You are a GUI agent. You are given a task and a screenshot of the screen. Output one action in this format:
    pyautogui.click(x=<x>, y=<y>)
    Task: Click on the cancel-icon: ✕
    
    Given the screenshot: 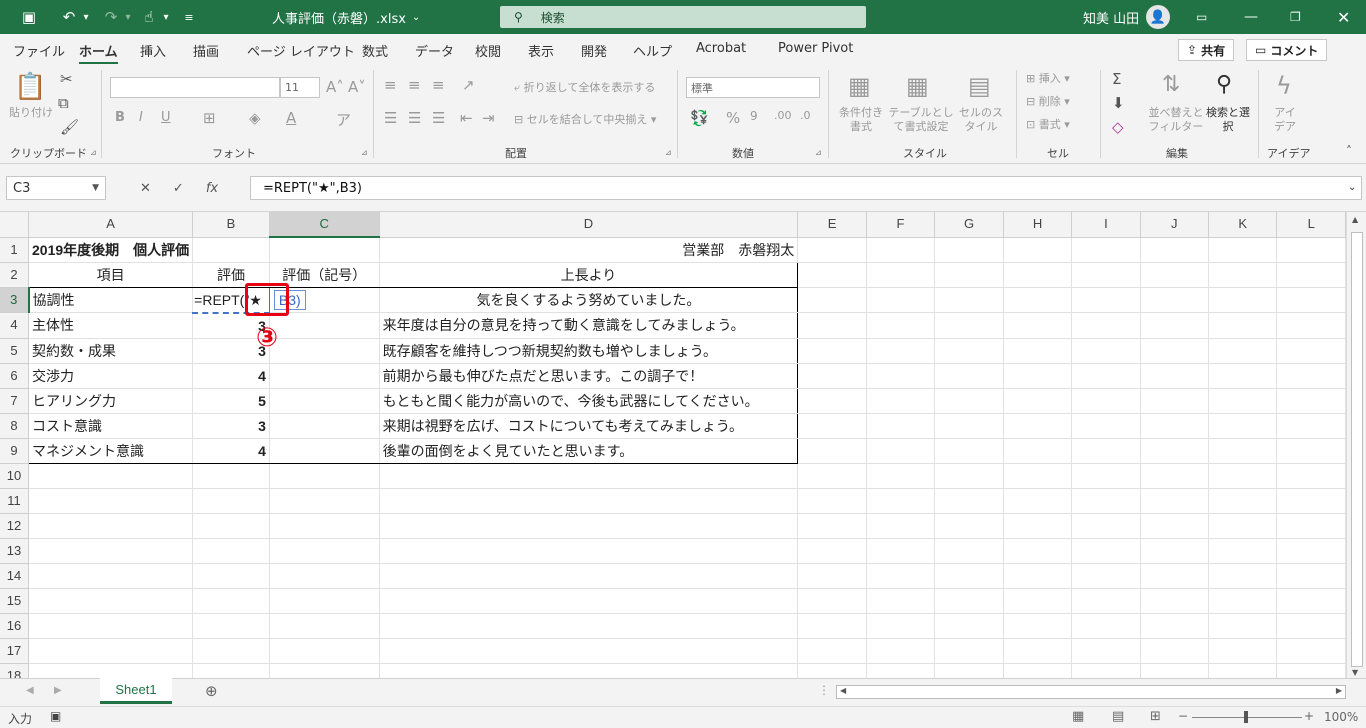 What is the action you would take?
    pyautogui.click(x=145, y=188)
    